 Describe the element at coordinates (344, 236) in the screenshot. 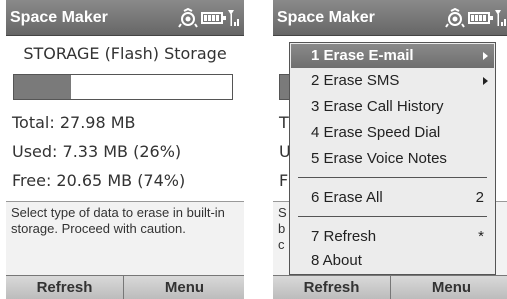

I see `menu-item-label: 7 Refresh` at that location.